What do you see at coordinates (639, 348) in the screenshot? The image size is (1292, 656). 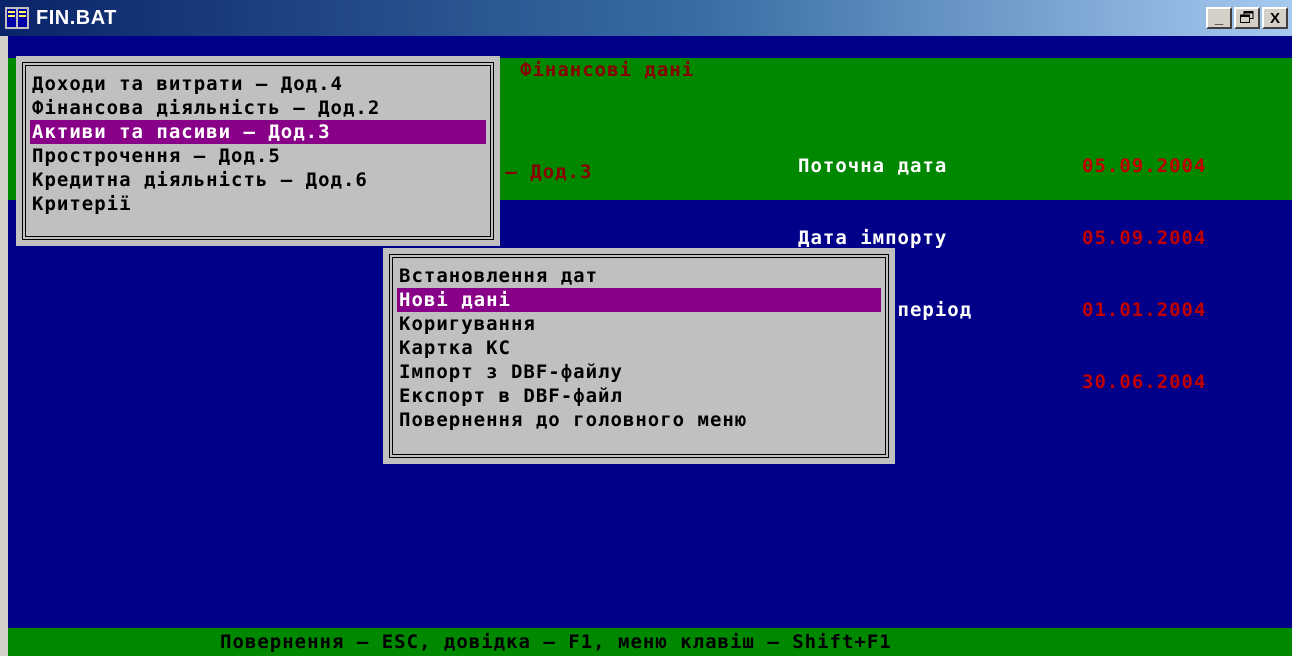 I see `menu-item-card-ks: Картка КС` at bounding box center [639, 348].